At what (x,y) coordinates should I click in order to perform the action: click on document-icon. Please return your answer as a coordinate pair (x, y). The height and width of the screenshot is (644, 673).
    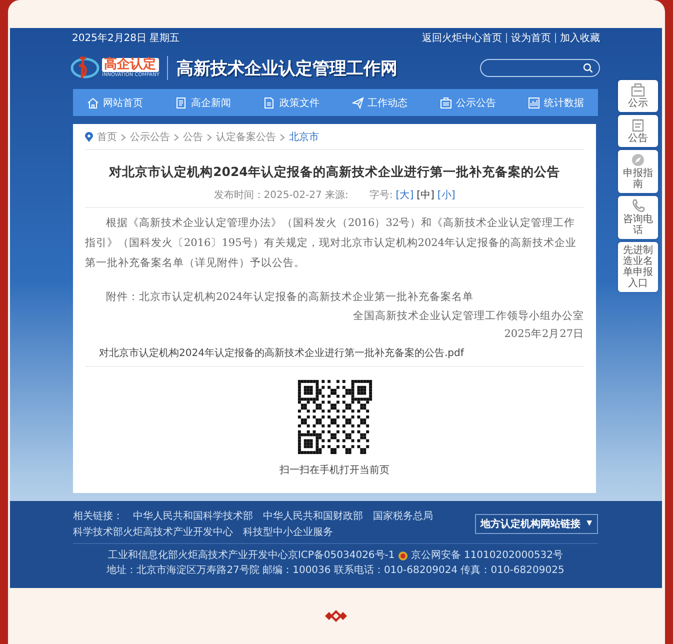
    Looking at the image, I should click on (181, 102).